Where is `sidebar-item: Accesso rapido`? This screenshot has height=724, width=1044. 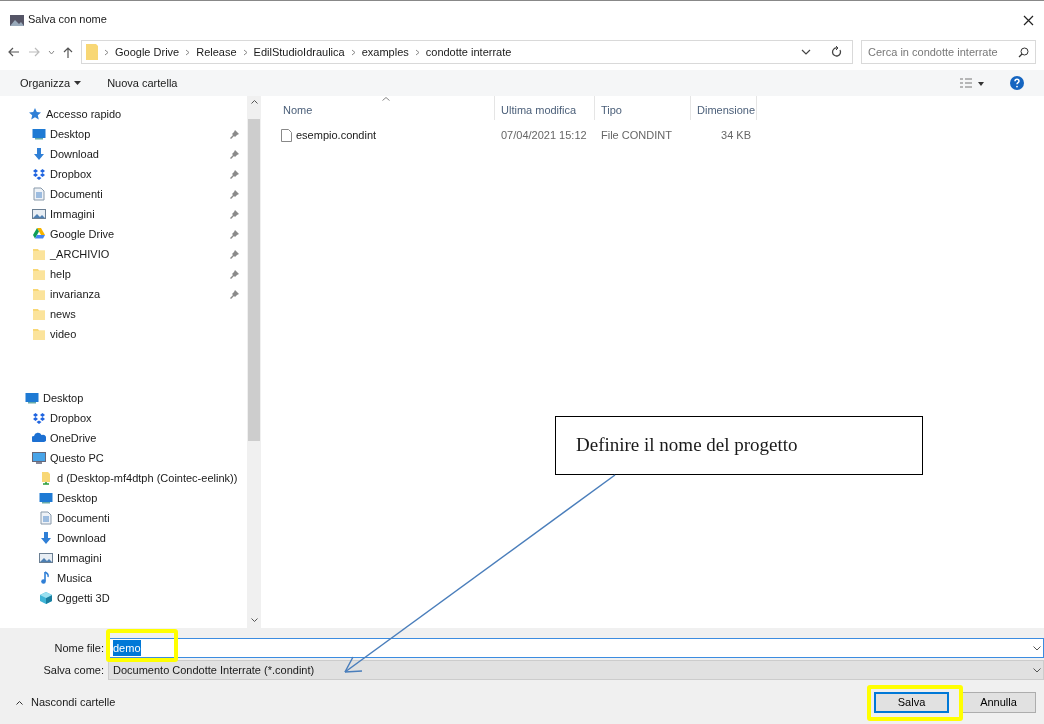 sidebar-item: Accesso rapido is located at coordinates (123, 114).